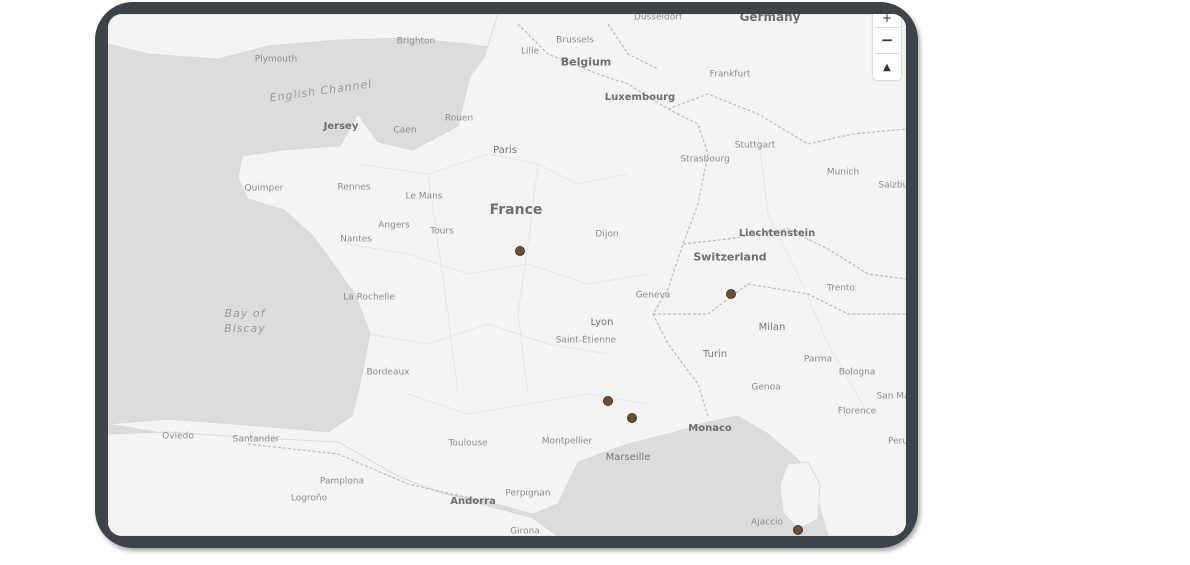 The height and width of the screenshot is (565, 1190). What do you see at coordinates (473, 501) in the screenshot?
I see `country-label: Andorra` at bounding box center [473, 501].